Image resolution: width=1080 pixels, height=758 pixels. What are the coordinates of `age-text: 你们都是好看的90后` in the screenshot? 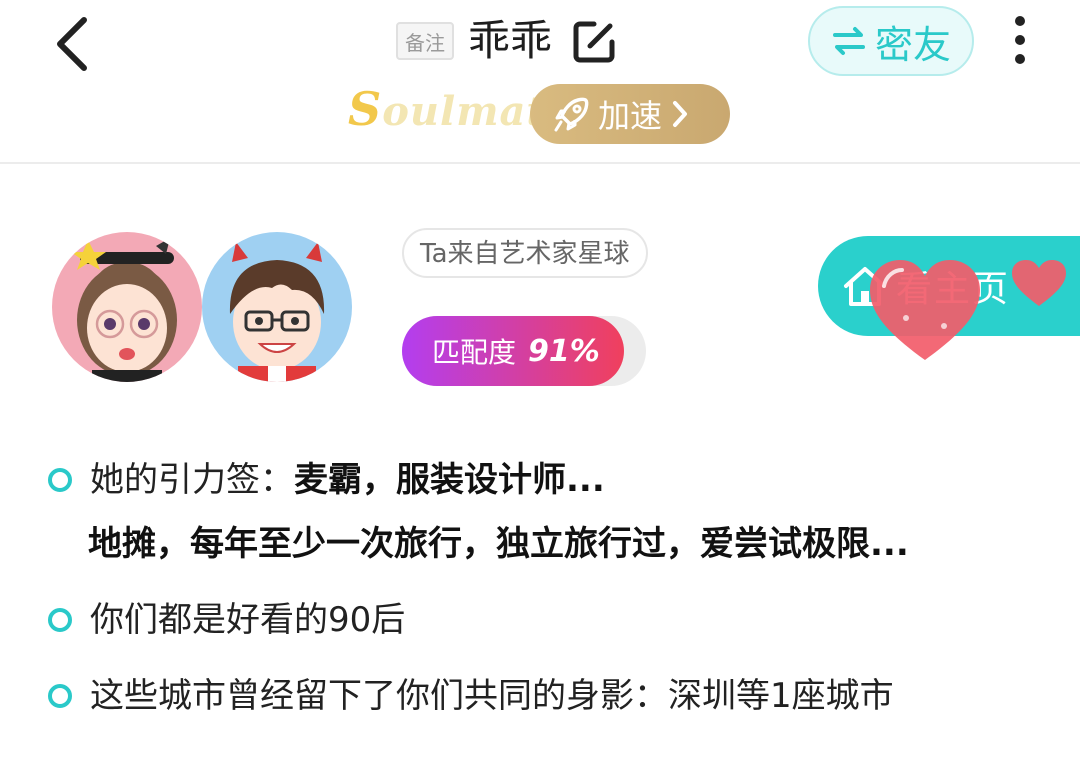 It's located at (248, 620).